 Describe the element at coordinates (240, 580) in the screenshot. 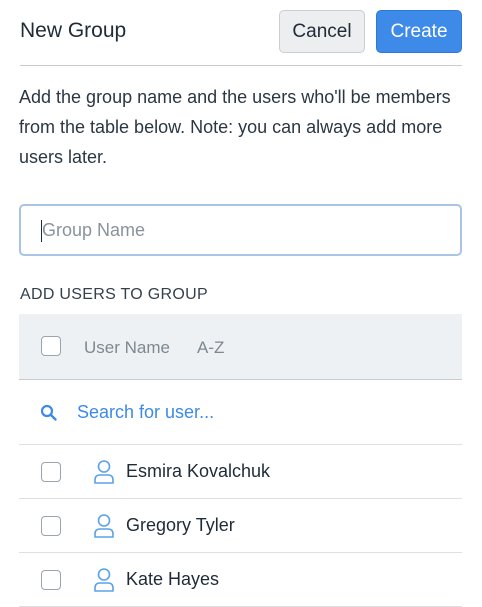

I see `user-row: Kate Hayes` at that location.